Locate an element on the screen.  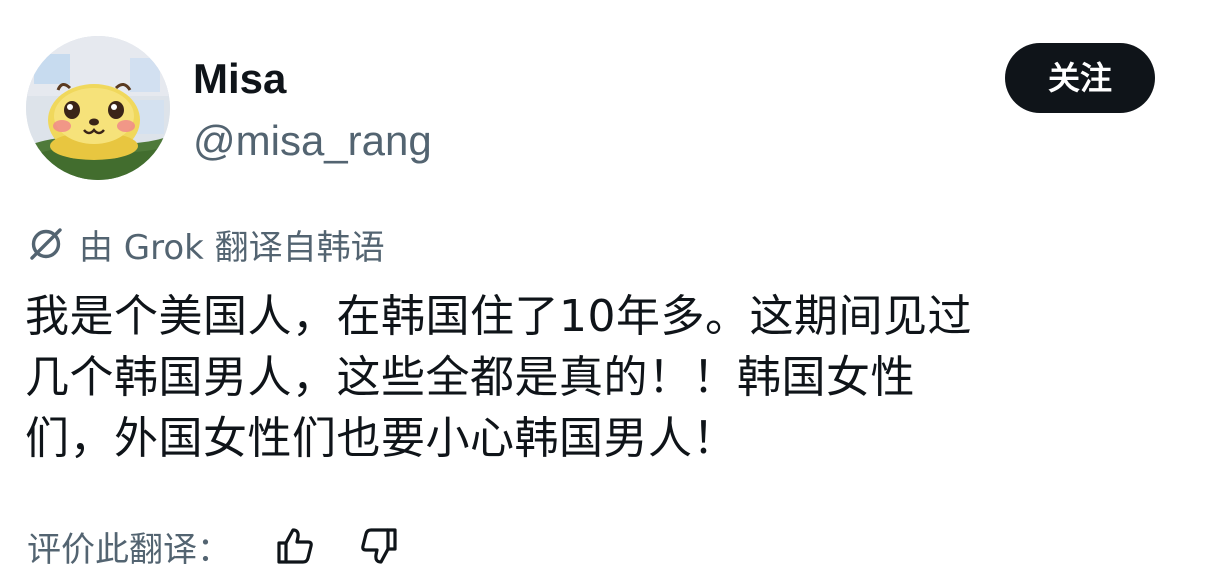
rate-translation-label: 评价此翻译： is located at coordinates (129, 549).